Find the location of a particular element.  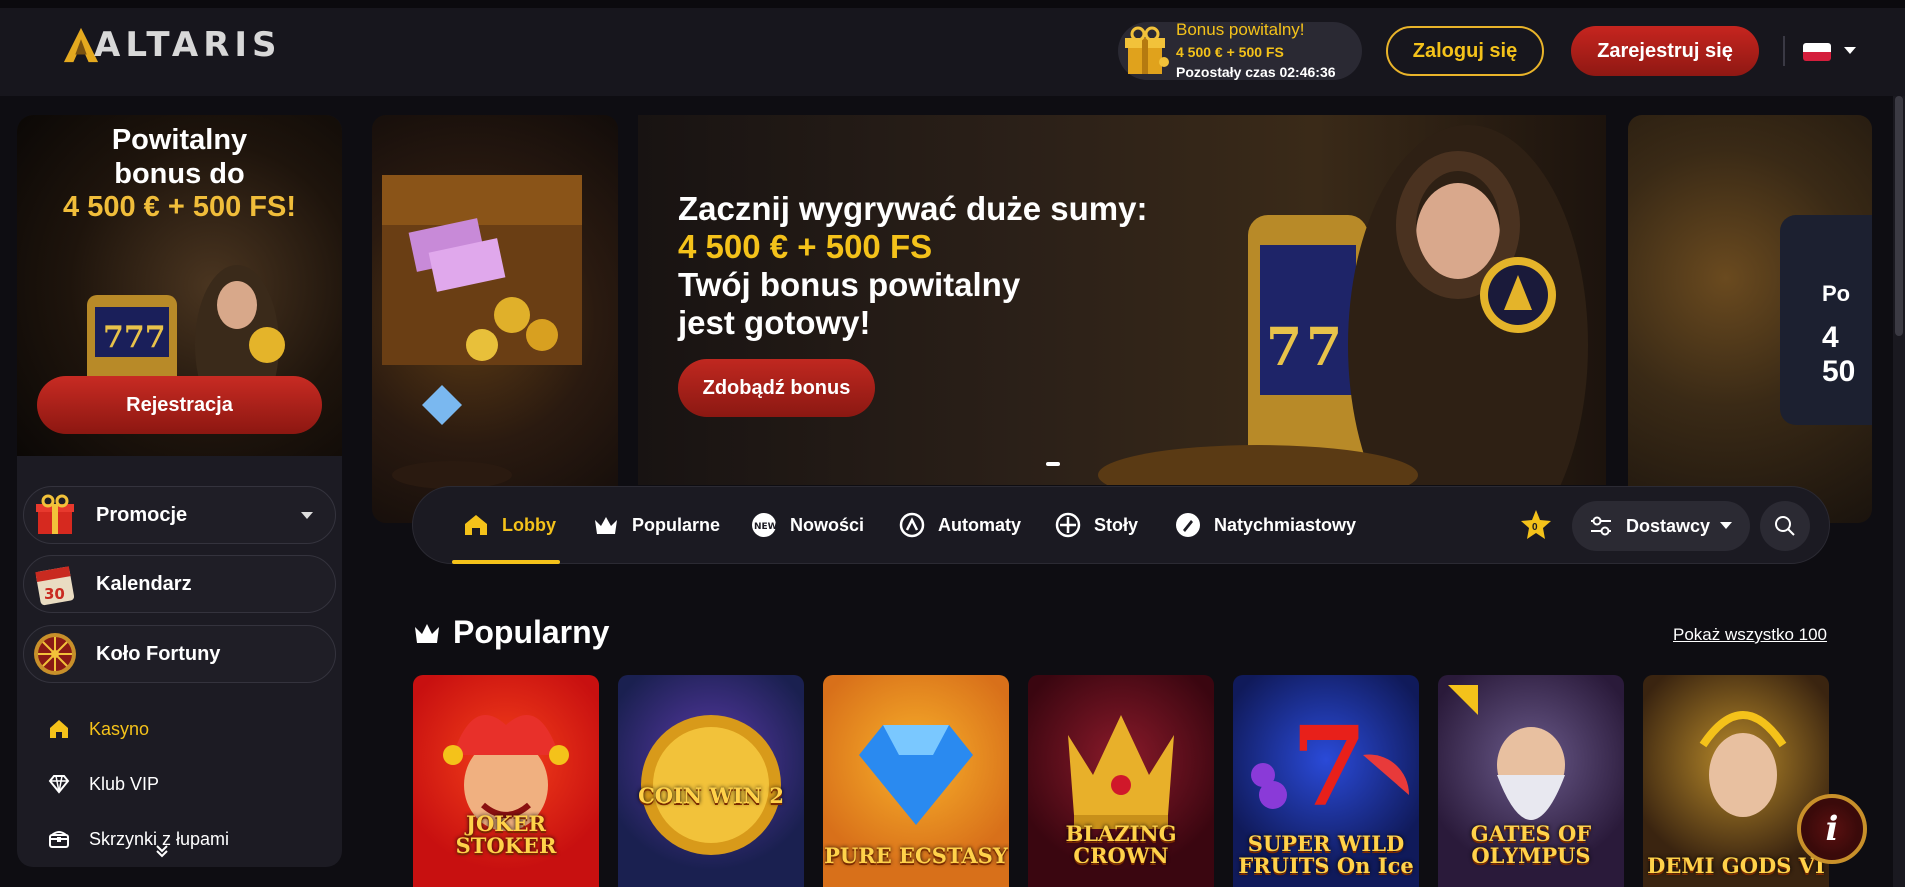

logo-text: ALTARIS is located at coordinates (188, 45).